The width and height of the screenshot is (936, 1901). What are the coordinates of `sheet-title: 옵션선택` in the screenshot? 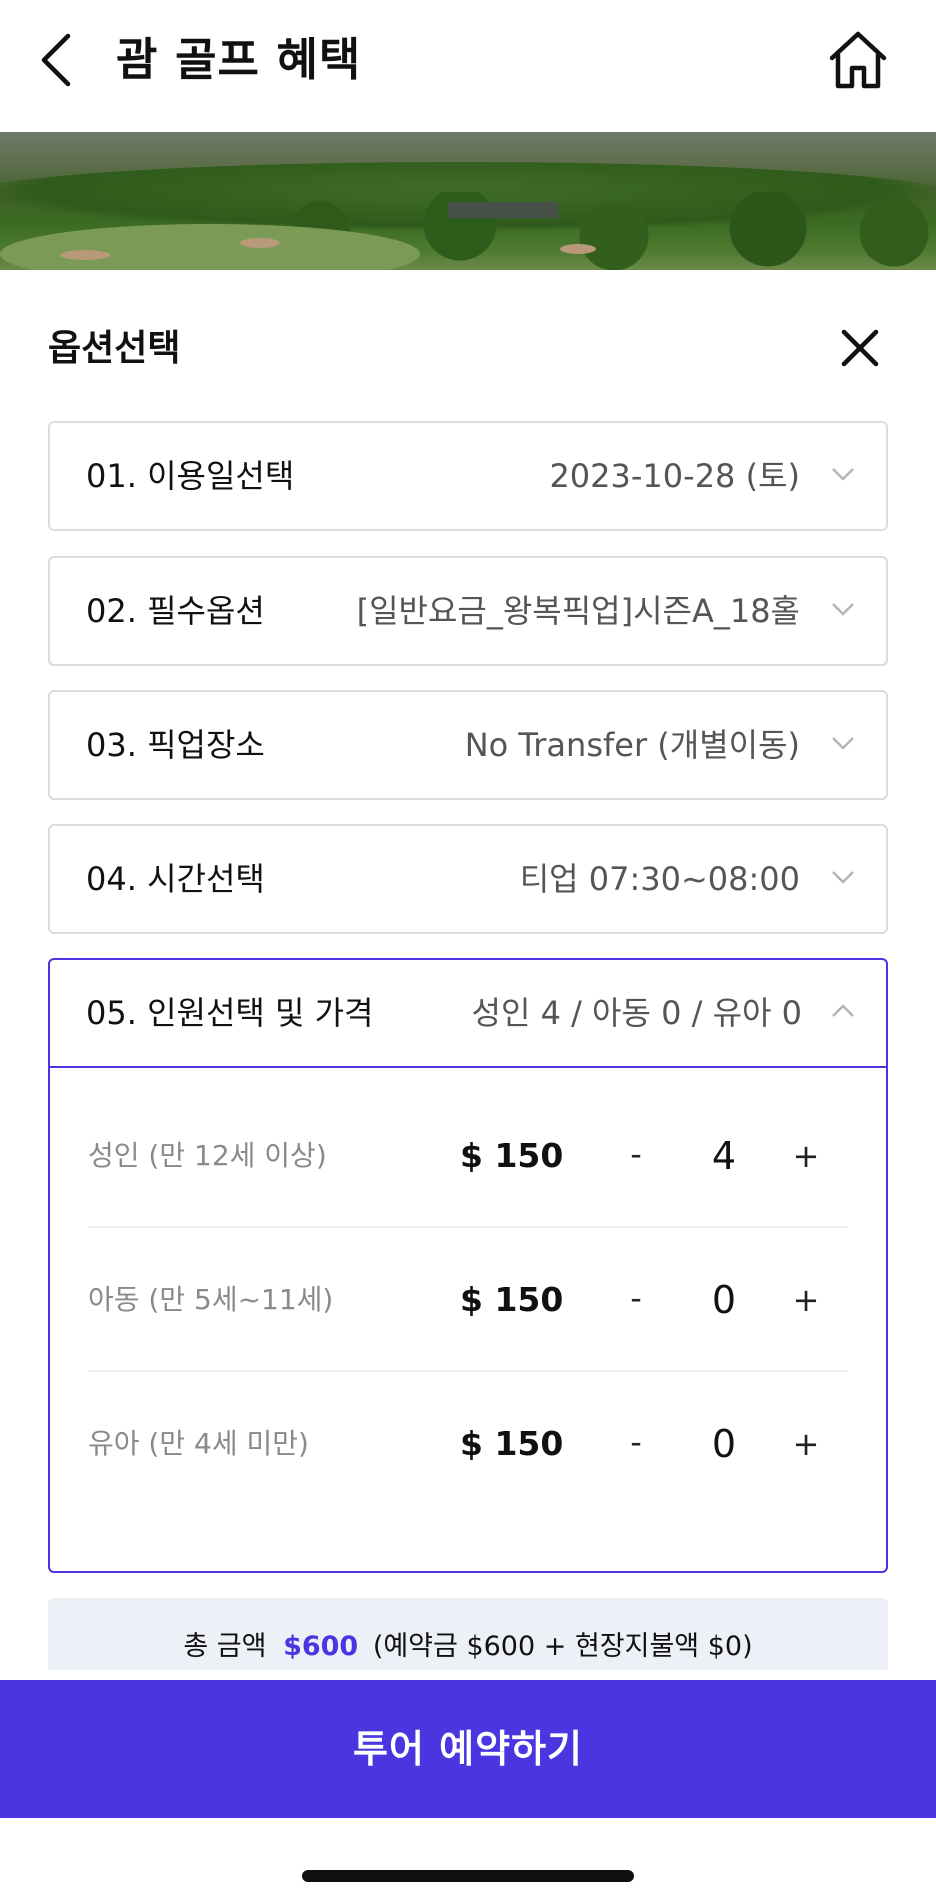 It's located at (114, 348).